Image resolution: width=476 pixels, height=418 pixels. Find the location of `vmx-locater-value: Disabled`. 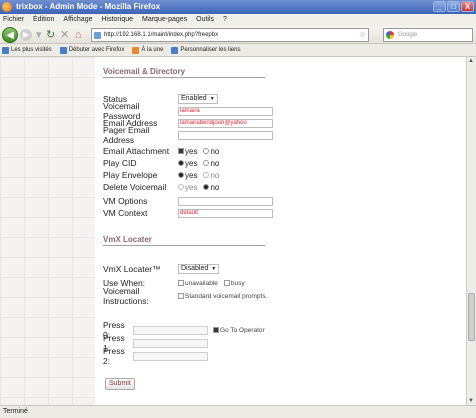

vmx-locater-value: Disabled is located at coordinates (195, 268).